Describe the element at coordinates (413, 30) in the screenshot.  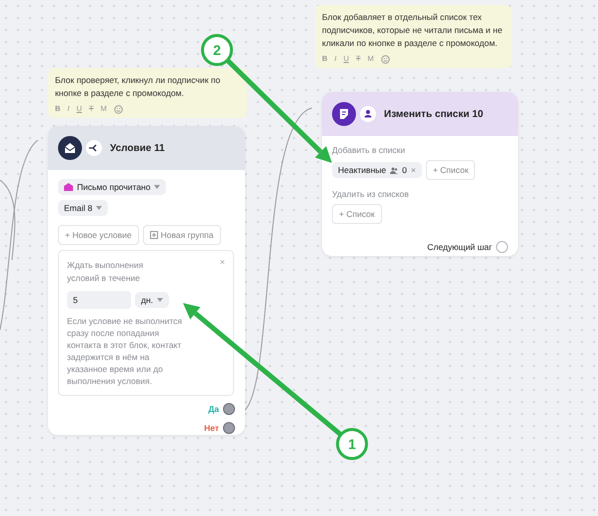
I see `note-text: Блок добавляет в отдельный список тех подписчиков, которые не читали письма и не кликали по кнопке в разделе с промокодом.` at that location.